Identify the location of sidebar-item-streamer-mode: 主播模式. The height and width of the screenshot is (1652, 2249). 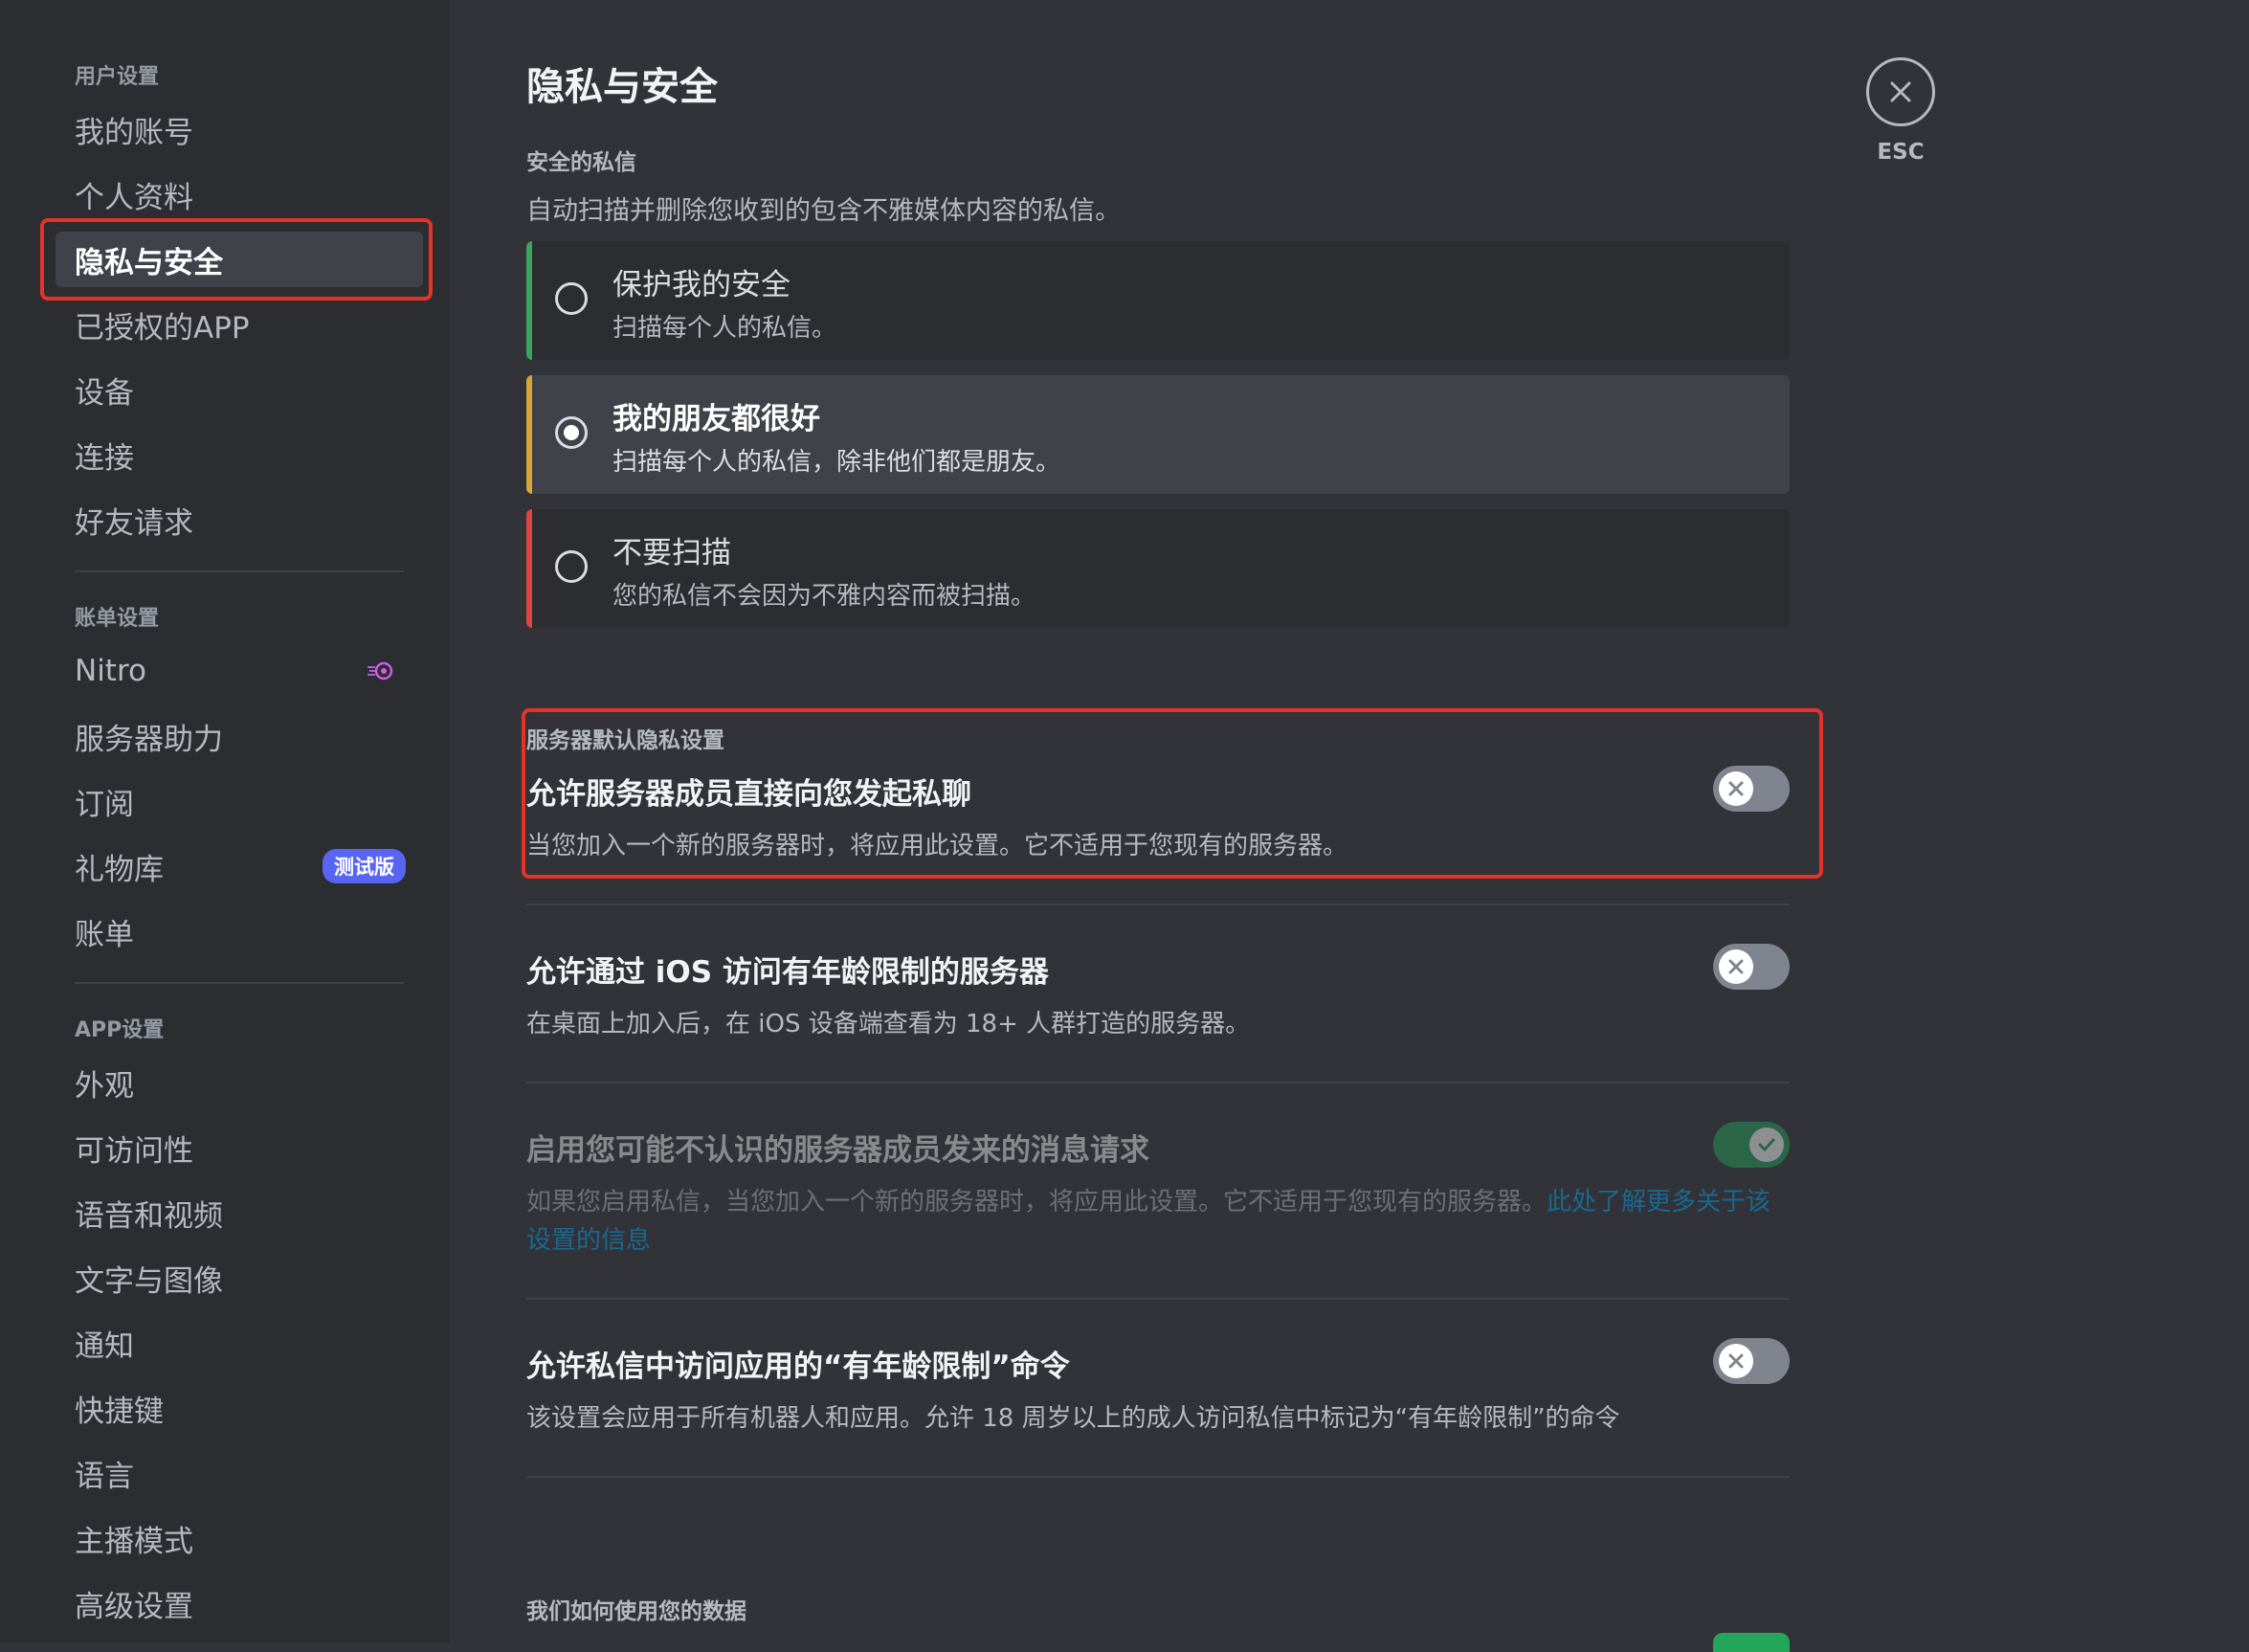
(240, 1538).